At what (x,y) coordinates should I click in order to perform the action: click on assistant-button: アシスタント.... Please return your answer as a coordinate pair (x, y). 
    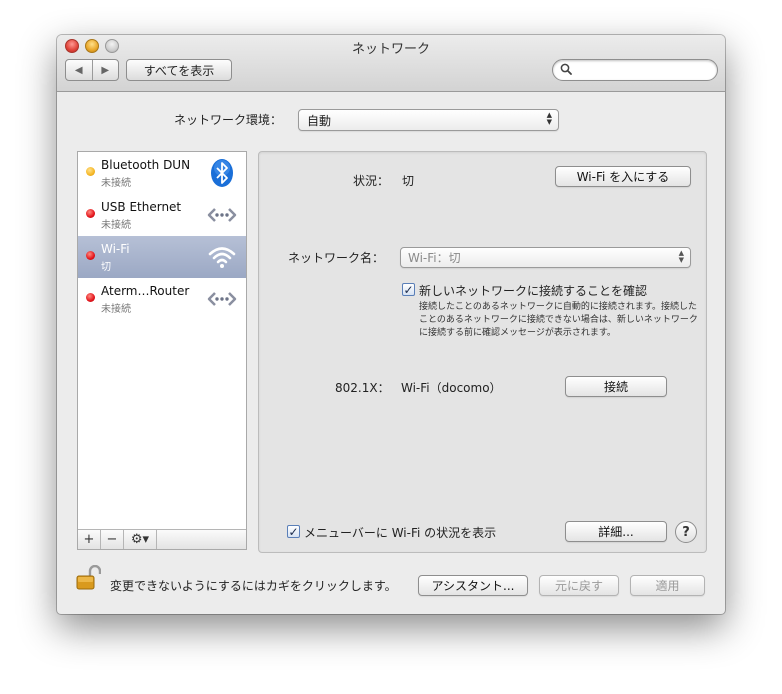
    Looking at the image, I should click on (473, 585).